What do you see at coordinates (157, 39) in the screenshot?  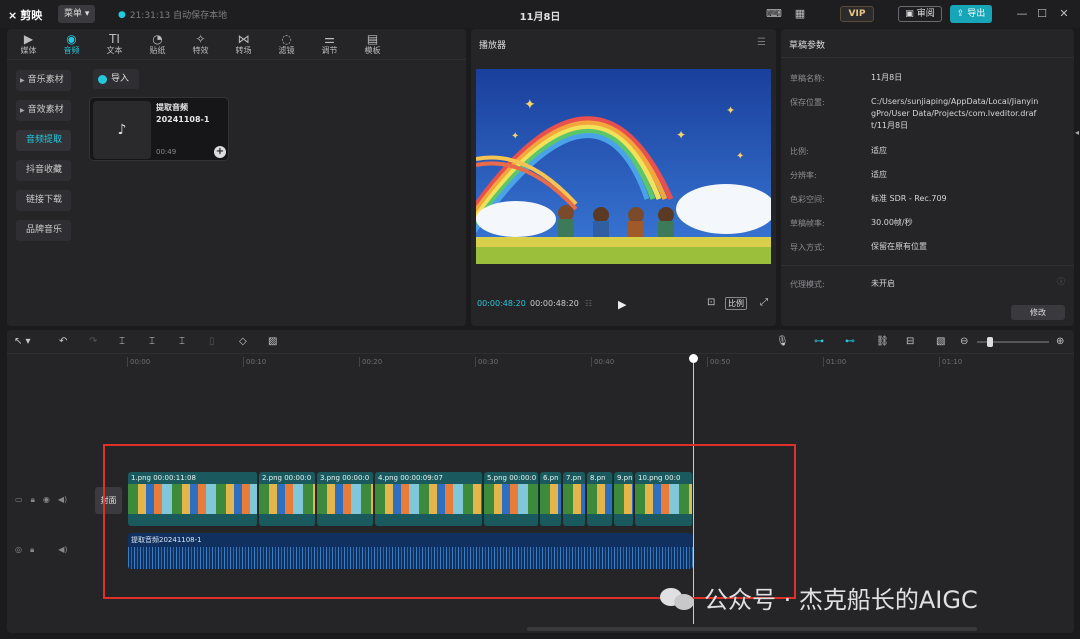 I see `sticker-icon: ◔` at bounding box center [157, 39].